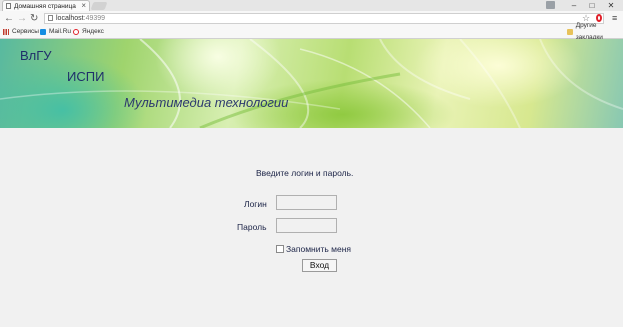 Image resolution: width=623 pixels, height=327 pixels. Describe the element at coordinates (8, 6) in the screenshot. I see `page-icon` at that location.